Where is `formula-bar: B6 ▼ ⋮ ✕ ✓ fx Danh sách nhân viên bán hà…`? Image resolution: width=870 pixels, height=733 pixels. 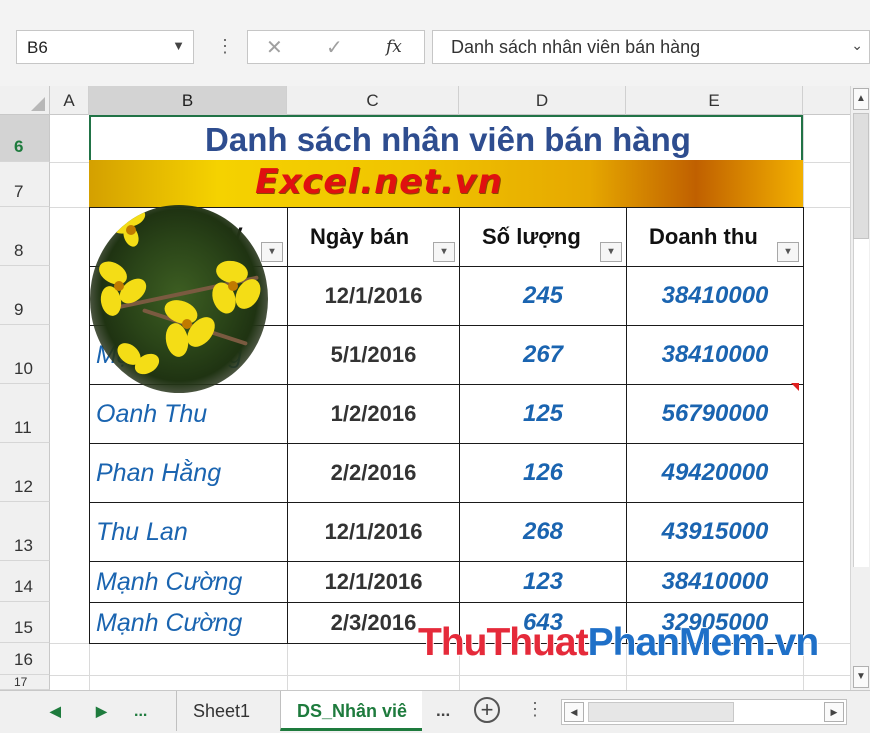
formula-bar: B6 ▼ ⋮ ✕ ✓ fx Danh sách nhân viên bán hà… is located at coordinates (435, 43).